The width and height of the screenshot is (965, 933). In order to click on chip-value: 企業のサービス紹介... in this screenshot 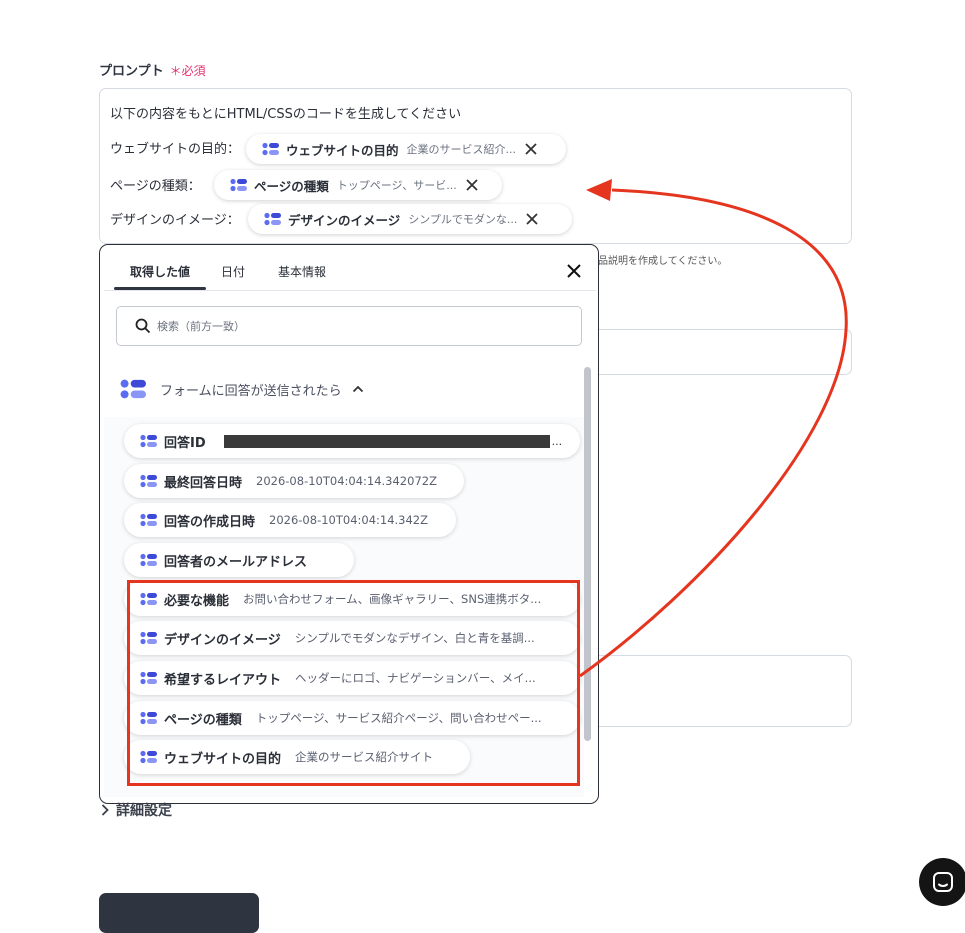, I will do `click(461, 149)`.